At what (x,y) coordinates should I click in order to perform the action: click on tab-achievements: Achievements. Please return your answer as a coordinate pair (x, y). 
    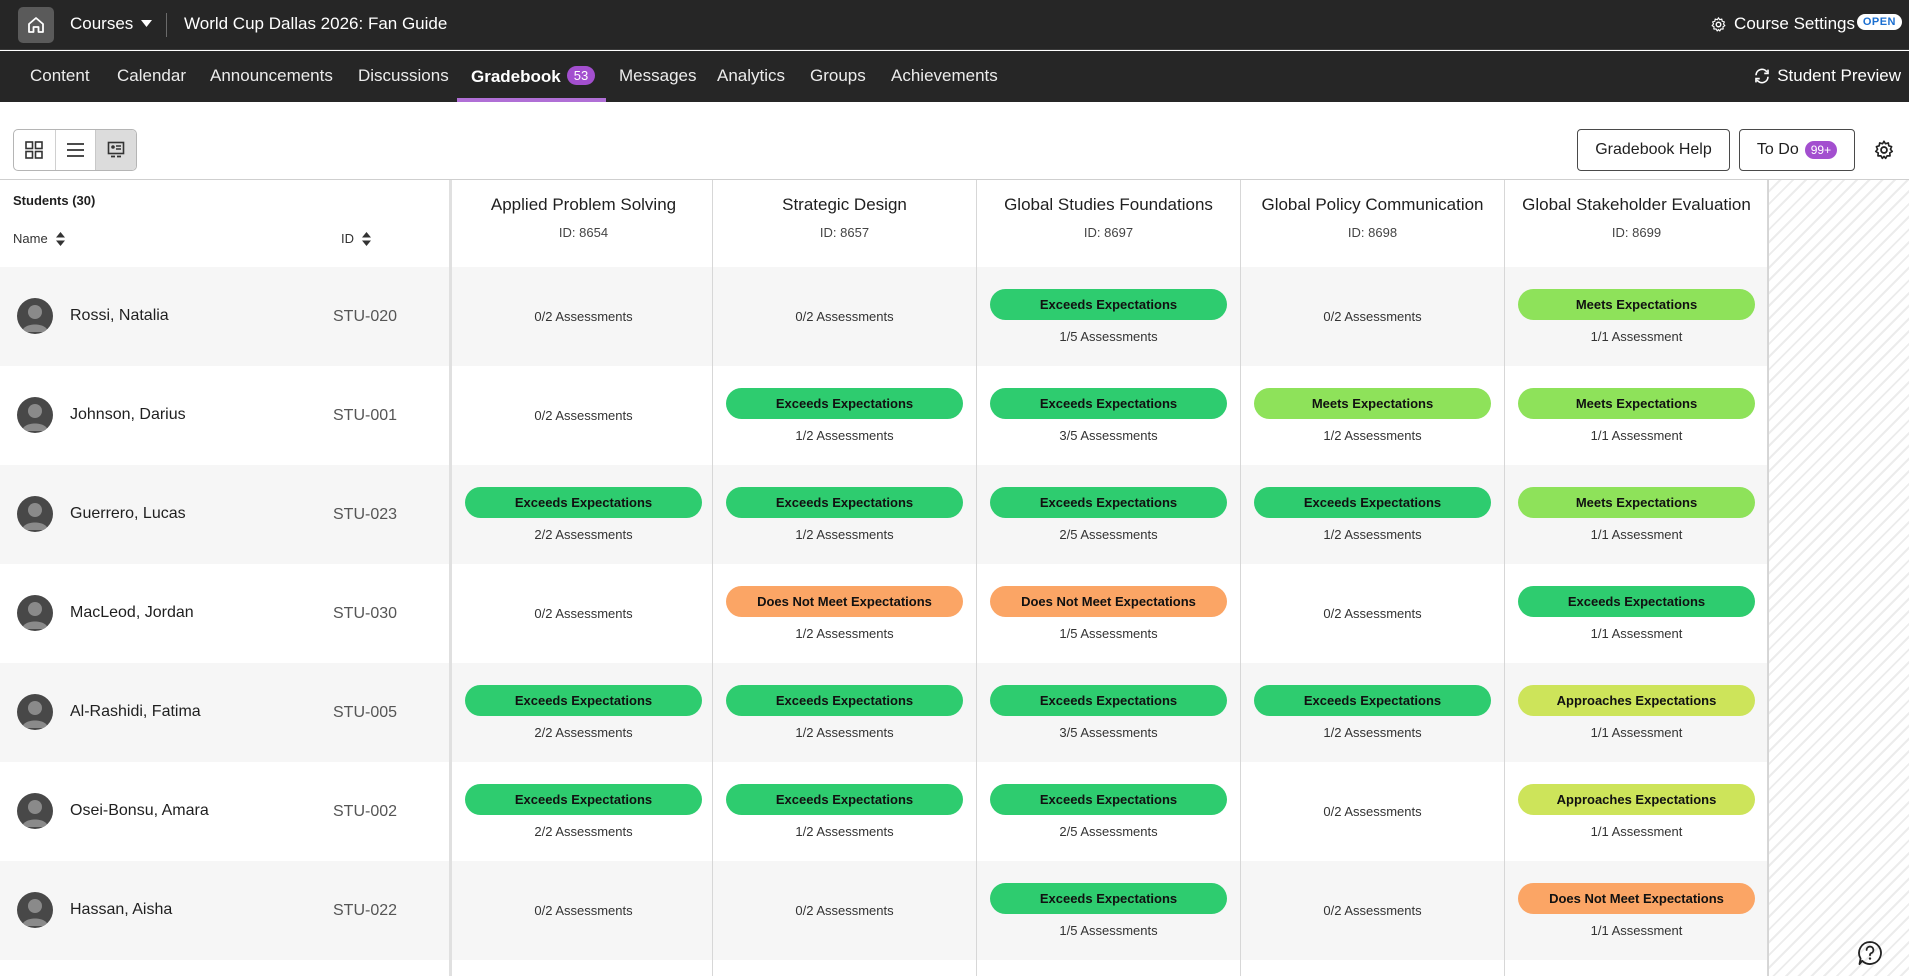
    Looking at the image, I should click on (944, 76).